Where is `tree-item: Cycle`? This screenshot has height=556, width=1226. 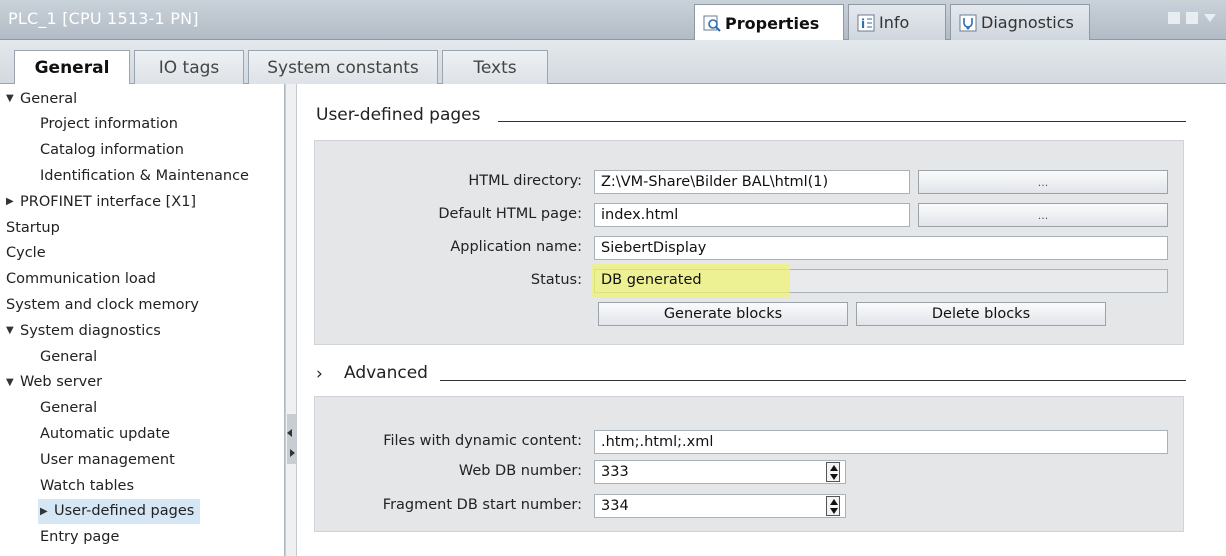
tree-item: Cycle is located at coordinates (26, 253).